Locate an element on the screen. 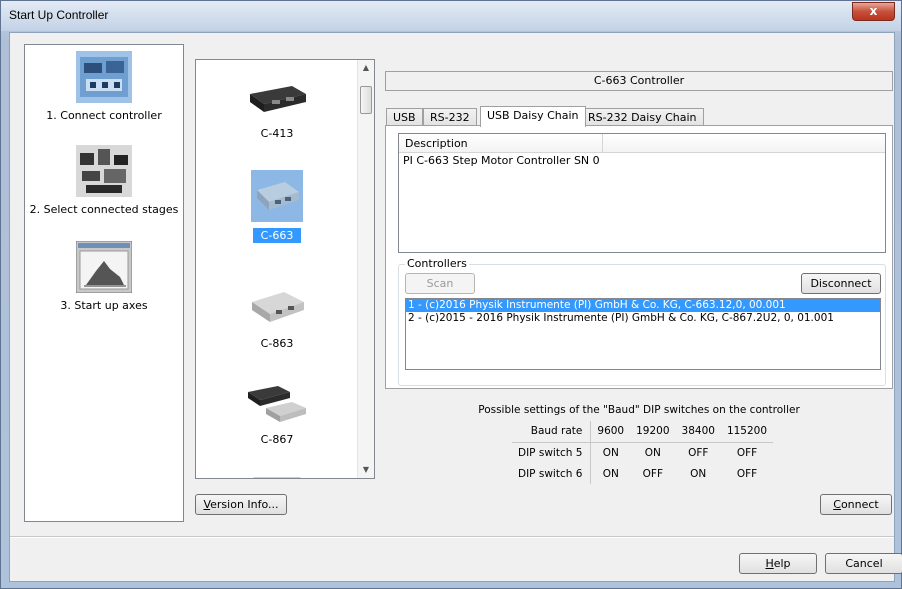 The width and height of the screenshot is (902, 589). mnemonic: C is located at coordinates (837, 504).